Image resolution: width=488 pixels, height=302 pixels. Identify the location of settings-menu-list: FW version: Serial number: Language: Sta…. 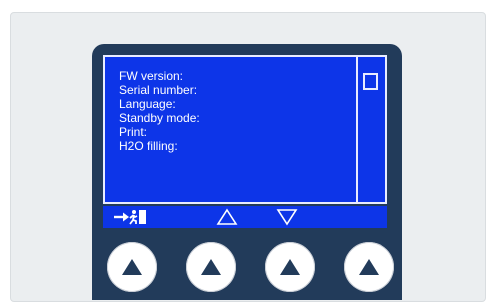
(159, 111).